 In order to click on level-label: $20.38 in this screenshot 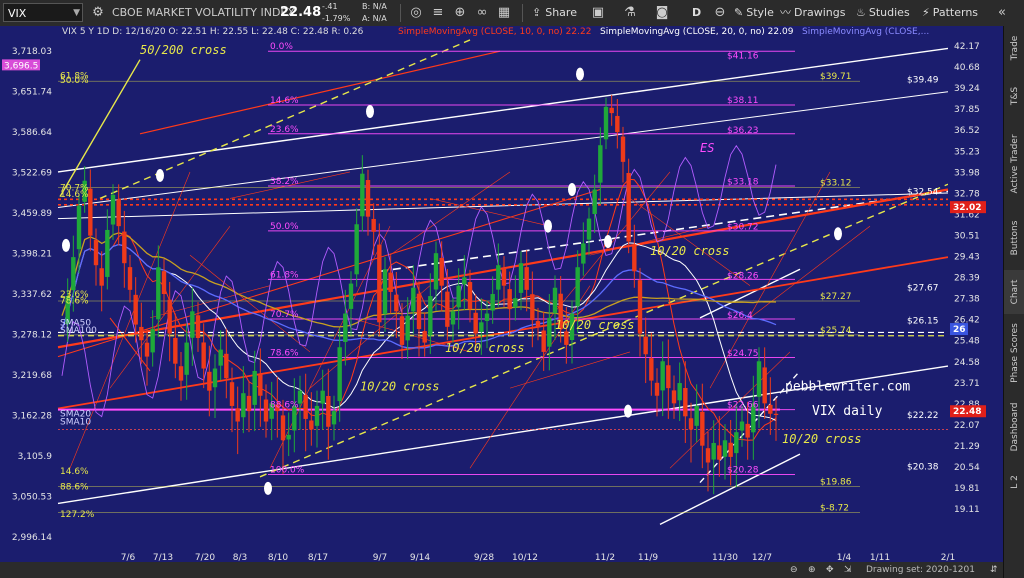, I will do `click(923, 468)`.